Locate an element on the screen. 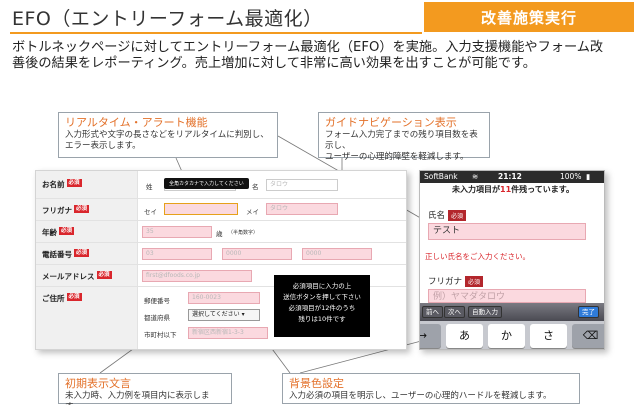 Image resolution: width=640 pixels, height=405 pixels. callout-desc: 入力必須の項目を明示し、ユーザーの心理的ハードルを軽減します。 is located at coordinates (420, 396).